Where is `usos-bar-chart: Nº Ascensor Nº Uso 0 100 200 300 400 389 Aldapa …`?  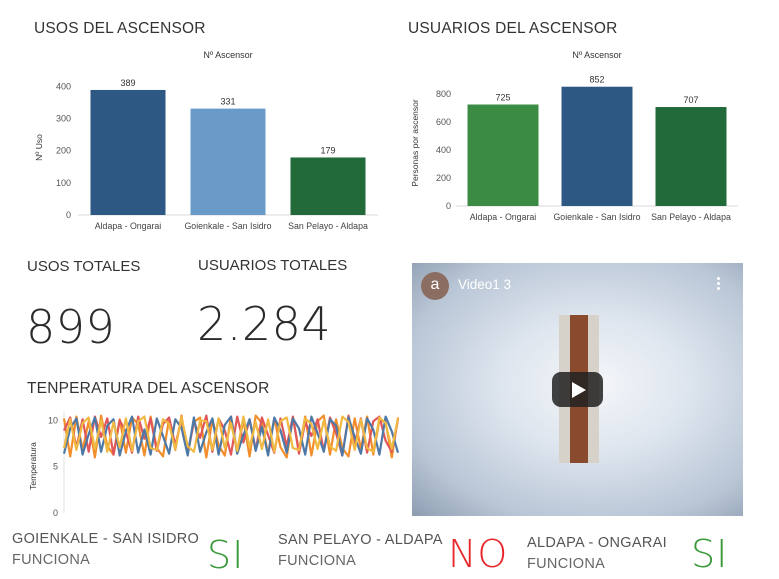
usos-bar-chart: Nº Ascensor Nº Uso 0 100 200 300 400 389 Aldapa … is located at coordinates (206, 140).